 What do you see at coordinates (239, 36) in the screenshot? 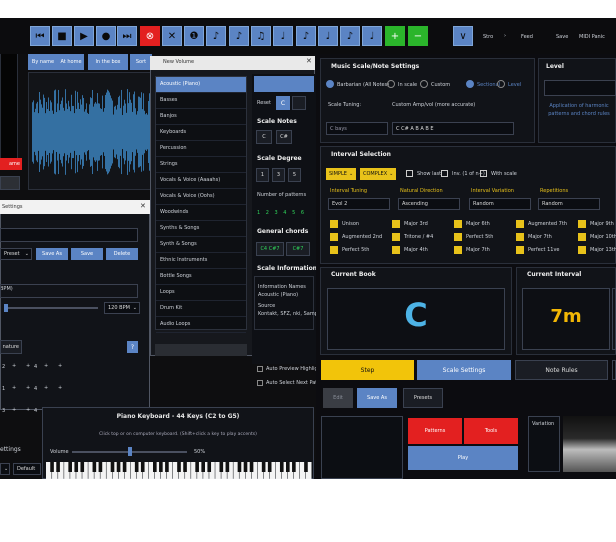
I see `toolbar-button-9: ♪` at bounding box center [239, 36].